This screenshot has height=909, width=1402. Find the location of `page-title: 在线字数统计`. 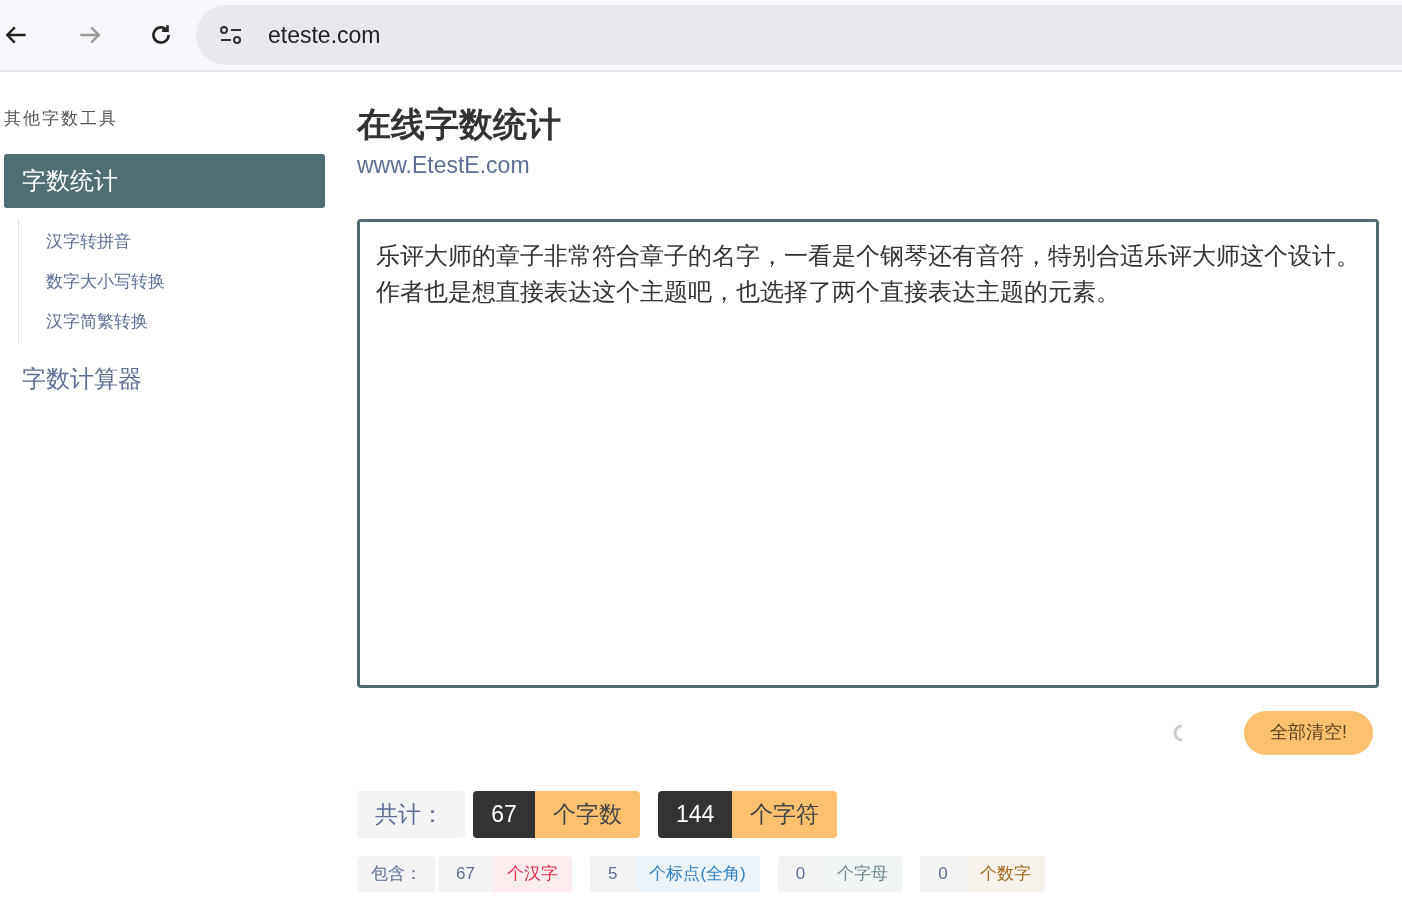

page-title: 在线字数统计 is located at coordinates (459, 124).